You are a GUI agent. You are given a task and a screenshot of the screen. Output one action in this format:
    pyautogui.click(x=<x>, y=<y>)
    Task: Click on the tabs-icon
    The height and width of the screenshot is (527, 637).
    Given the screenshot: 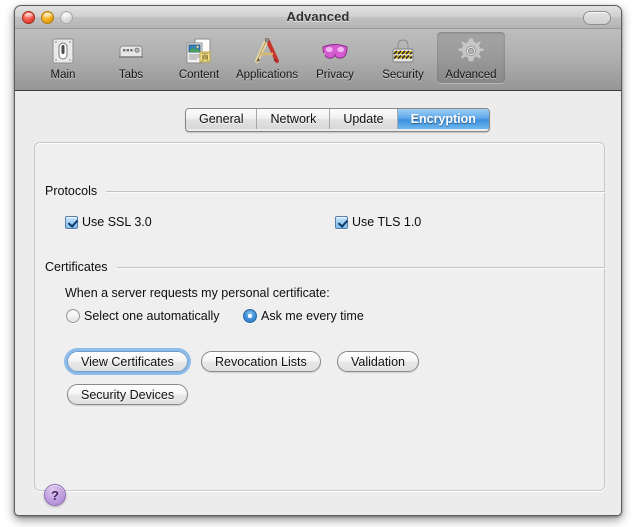 What is the action you would take?
    pyautogui.click(x=131, y=51)
    